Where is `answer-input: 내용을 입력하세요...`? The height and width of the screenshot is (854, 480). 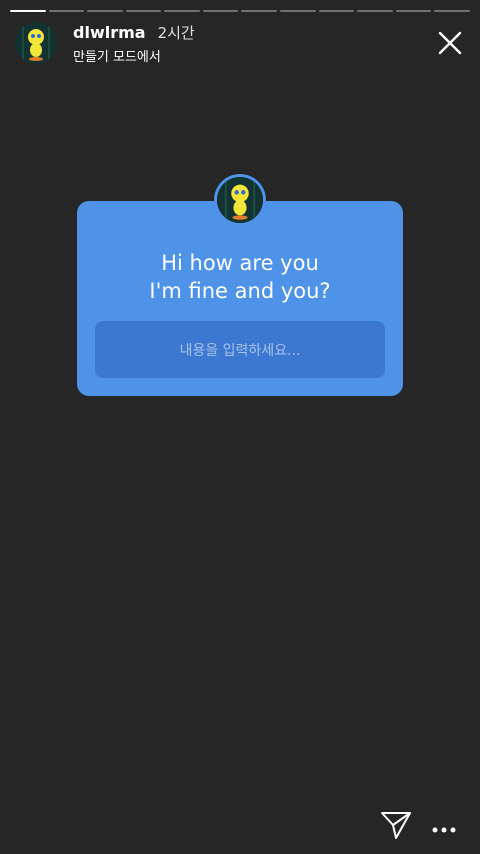 answer-input: 내용을 입력하세요... is located at coordinates (240, 349).